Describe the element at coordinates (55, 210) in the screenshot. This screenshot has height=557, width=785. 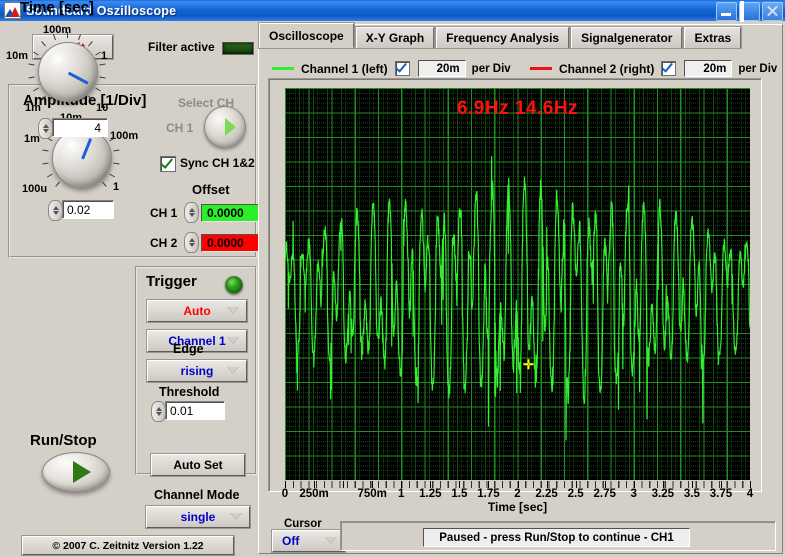
I see `amplitude-spinner` at that location.